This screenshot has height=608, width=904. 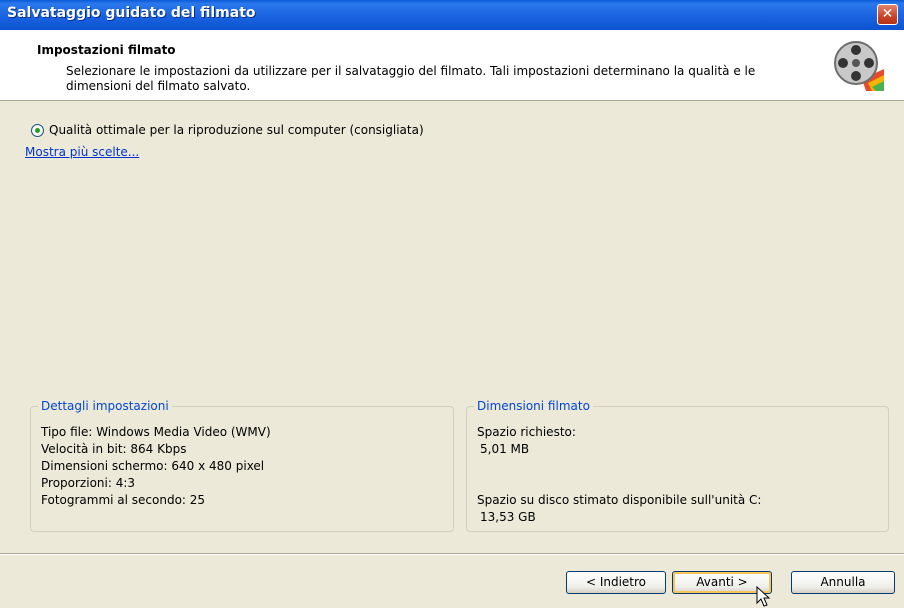 I want to click on settings-details-legend: Dettagli impostazioni, so click(x=105, y=406).